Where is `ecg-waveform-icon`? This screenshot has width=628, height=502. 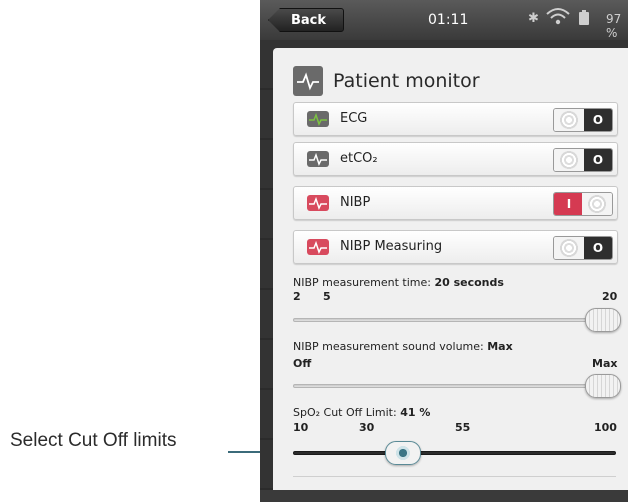 ecg-waveform-icon is located at coordinates (318, 119).